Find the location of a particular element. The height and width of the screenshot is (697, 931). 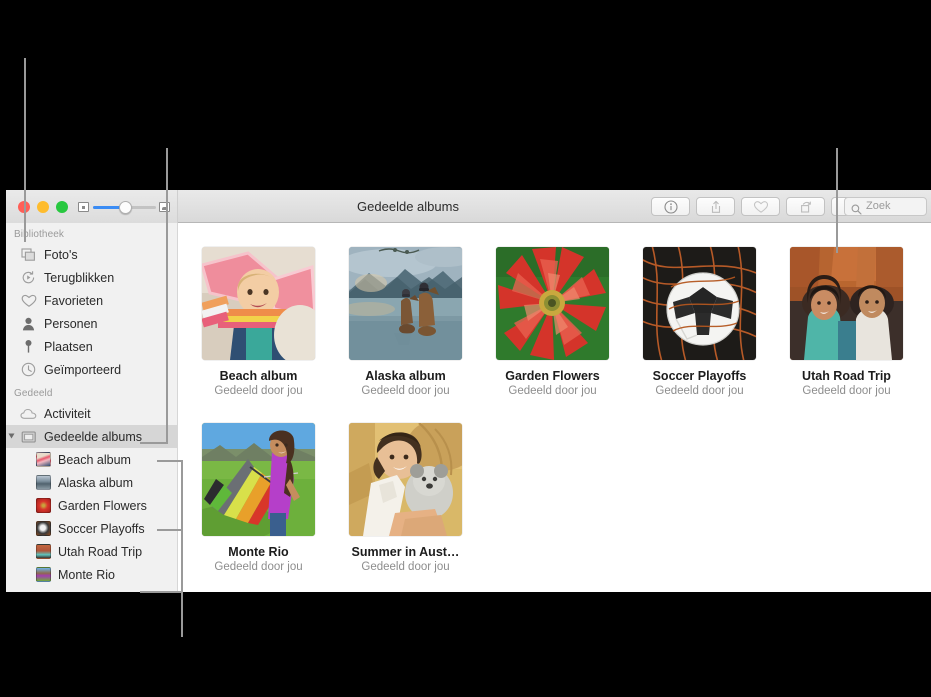

sidebar-album-soccer: Soccer Playoffs is located at coordinates (91, 528).